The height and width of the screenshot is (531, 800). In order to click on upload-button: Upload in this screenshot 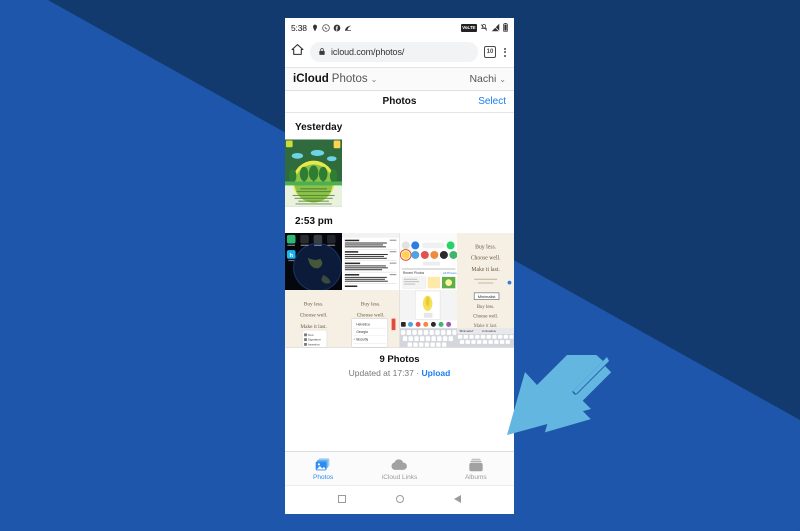, I will do `click(436, 373)`.